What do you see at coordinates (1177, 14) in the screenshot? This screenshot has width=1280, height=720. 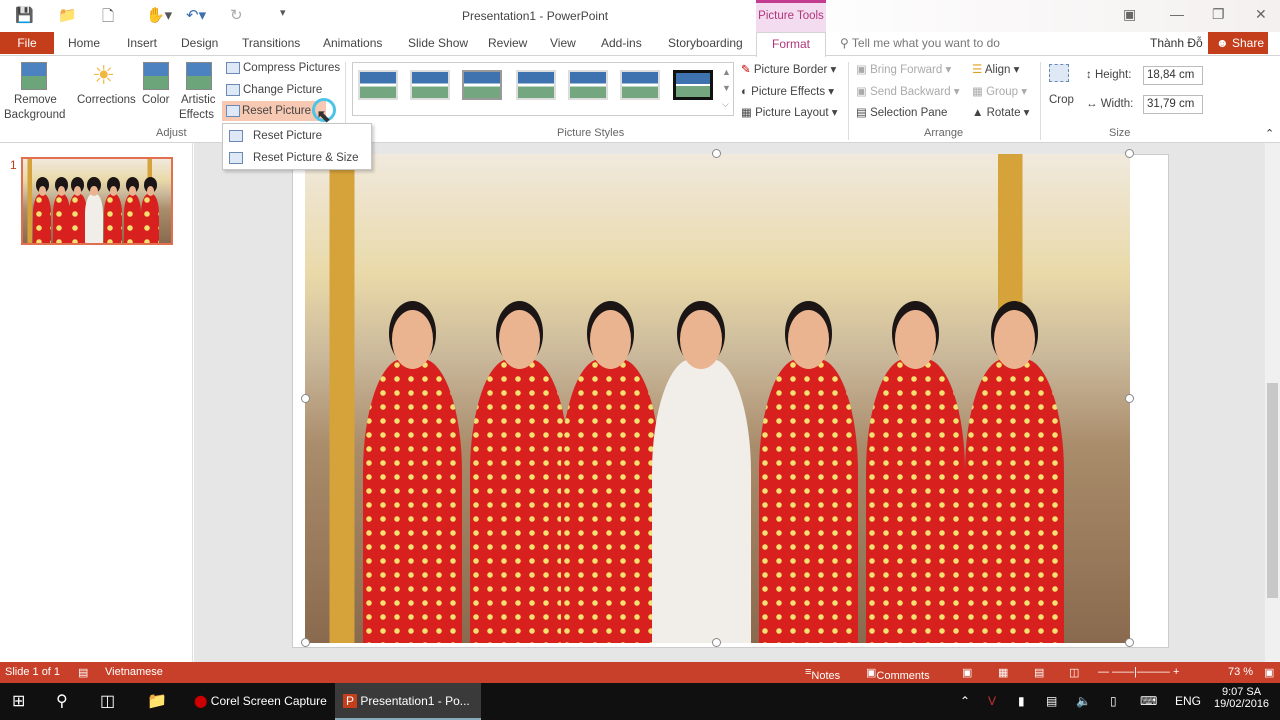 I see `minimize-icon: —` at bounding box center [1177, 14].